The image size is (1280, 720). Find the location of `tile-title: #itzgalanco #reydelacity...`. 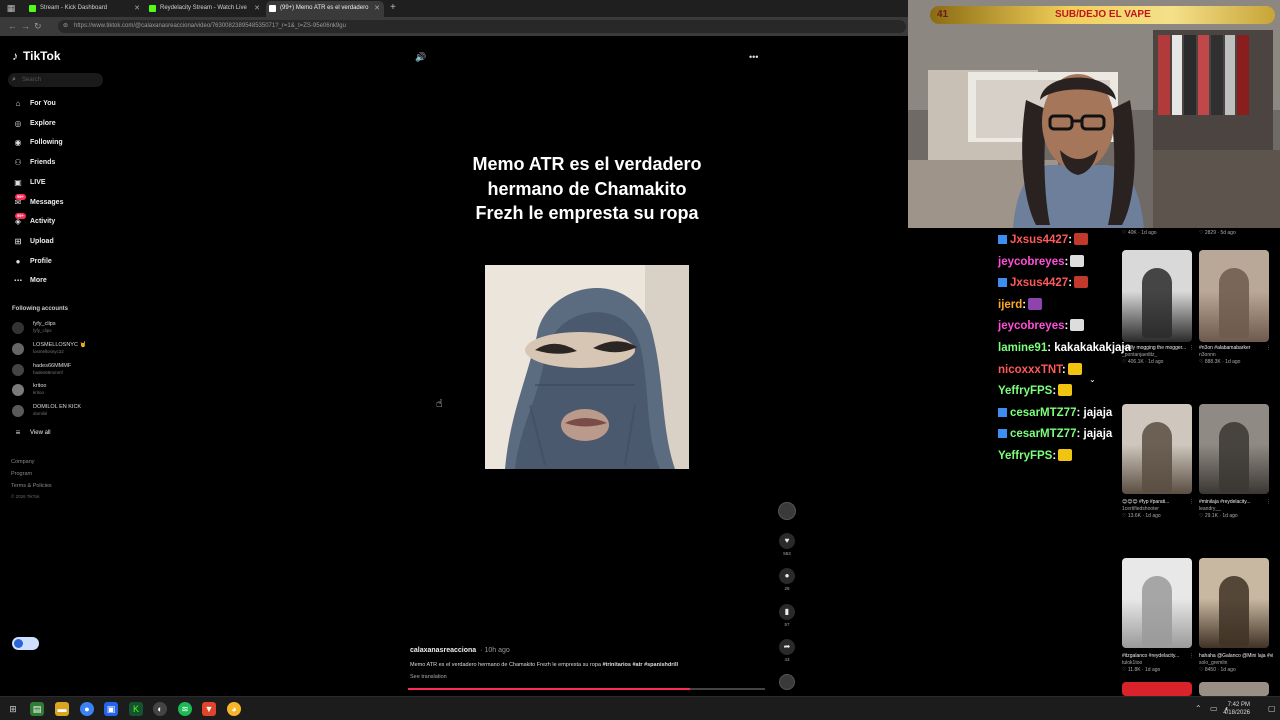

tile-title: #itzgalanco #reydelacity... is located at coordinates (1159, 656).